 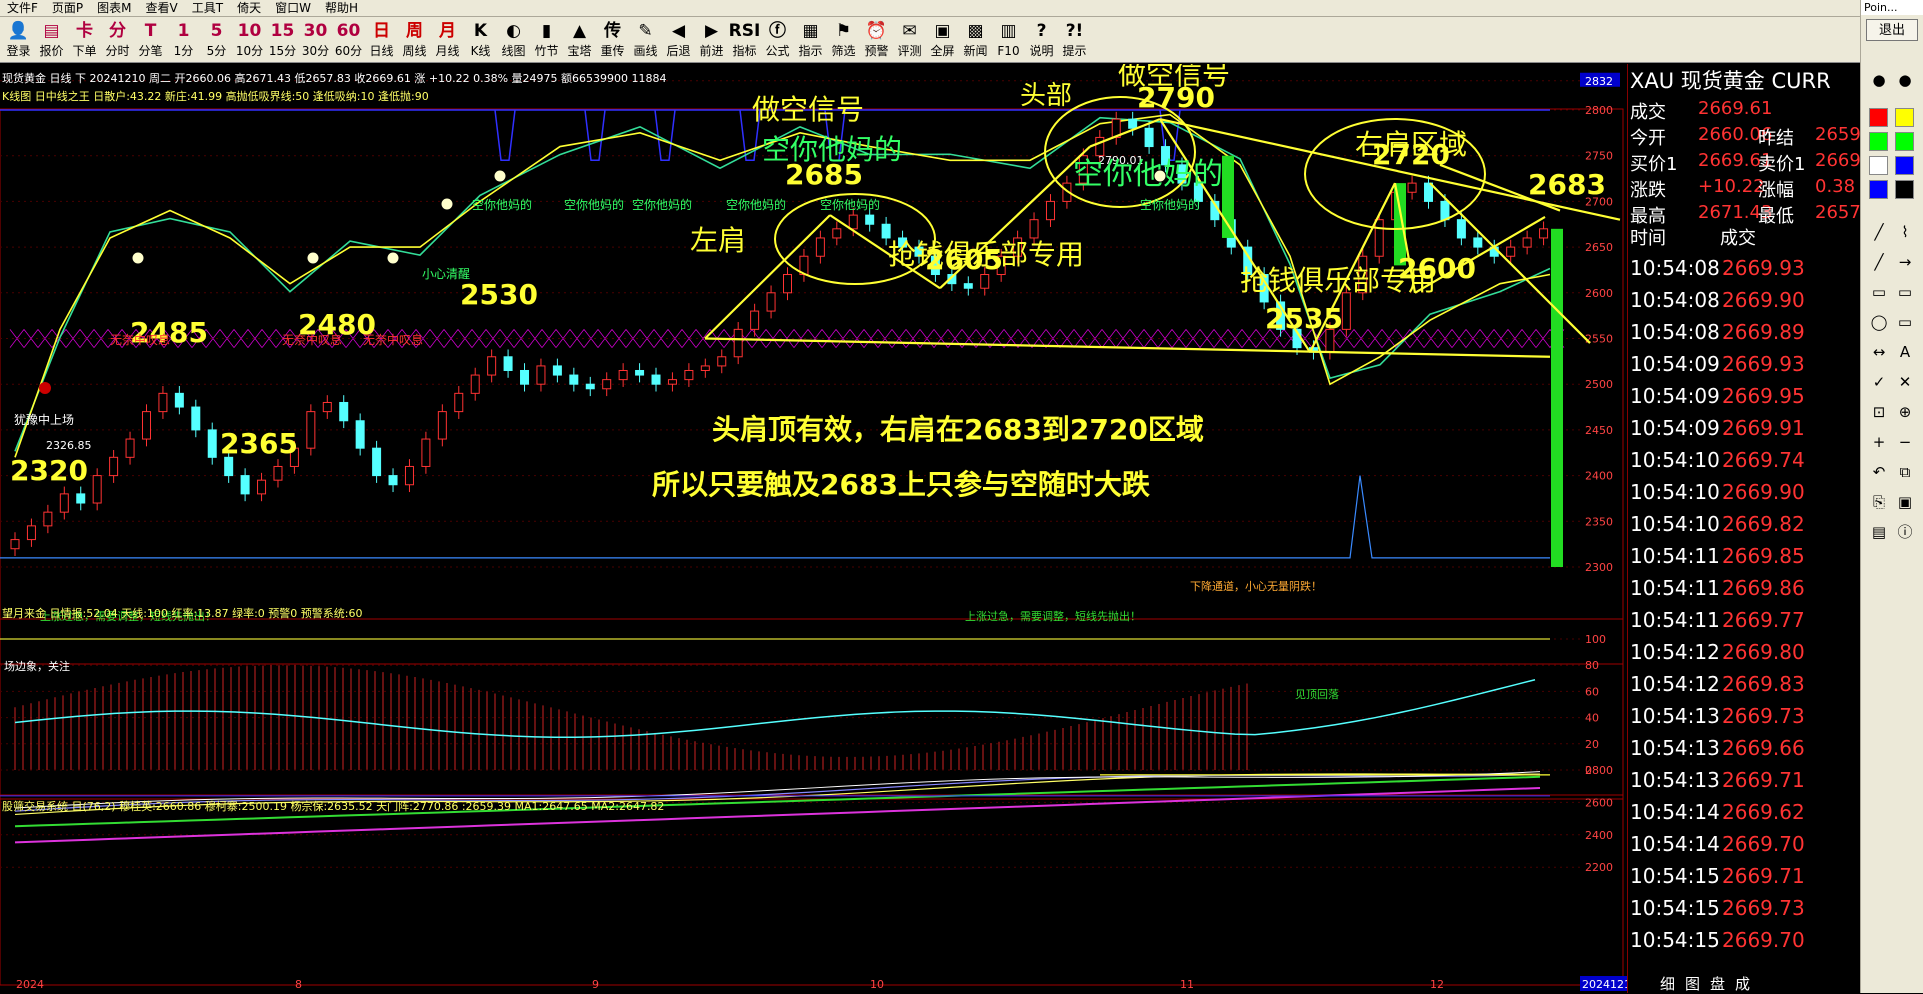 What do you see at coordinates (1879, 442) in the screenshot?
I see `draw-tool-icon: +` at bounding box center [1879, 442].